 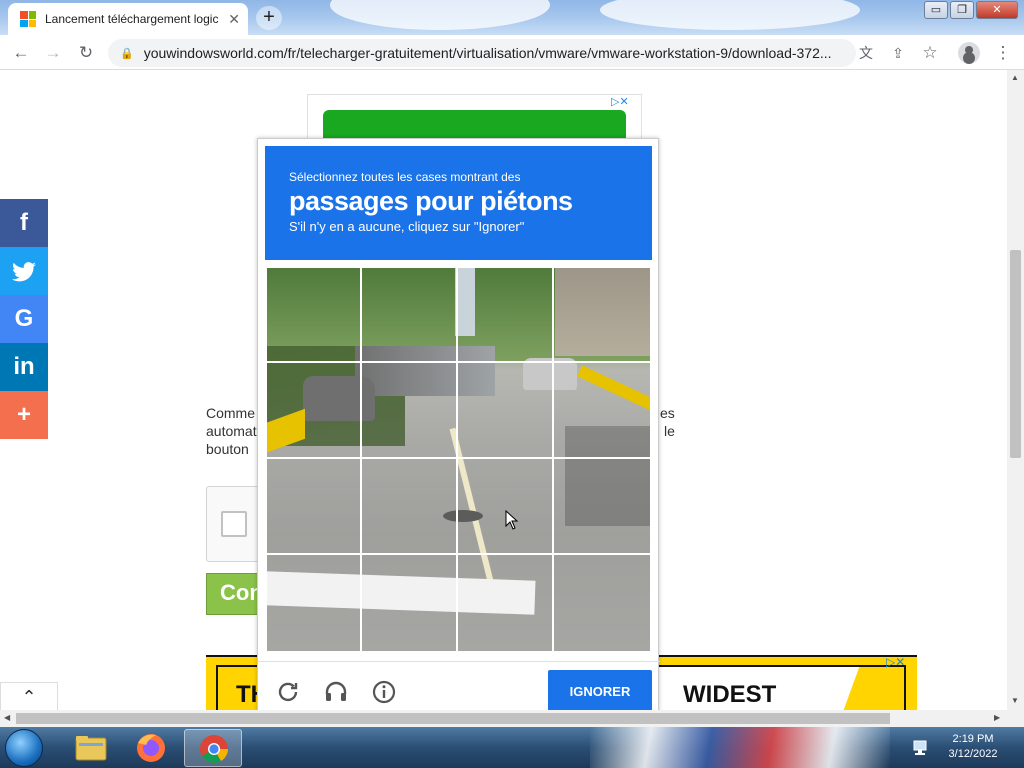 What do you see at coordinates (921, 748) in the screenshot?
I see `network-icon` at bounding box center [921, 748].